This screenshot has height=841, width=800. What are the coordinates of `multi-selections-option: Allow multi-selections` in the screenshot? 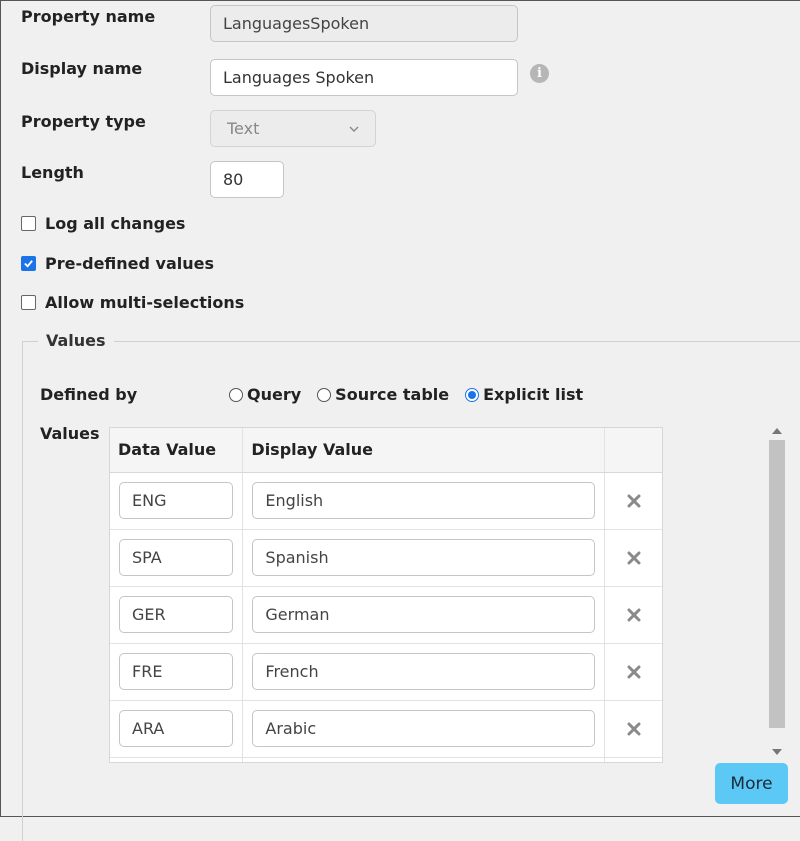 It's located at (132, 302).